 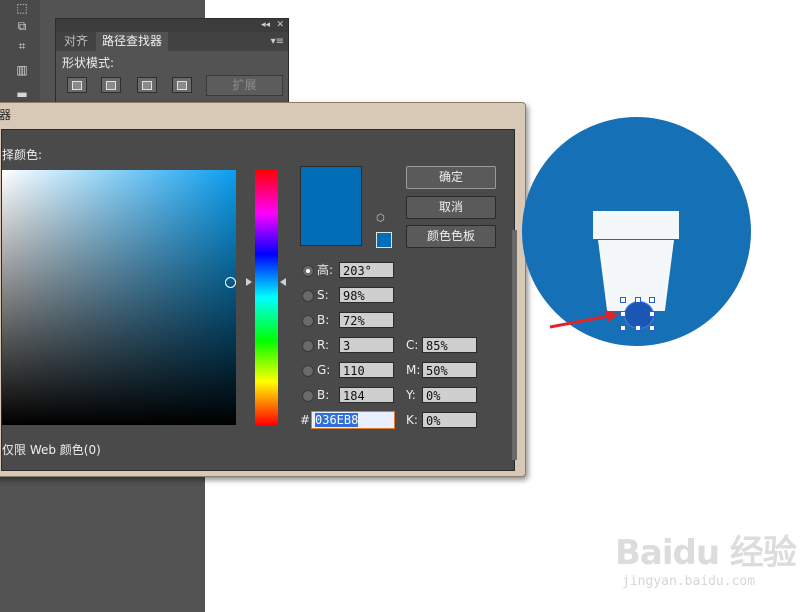 I want to click on hue-radio, so click(x=308, y=271).